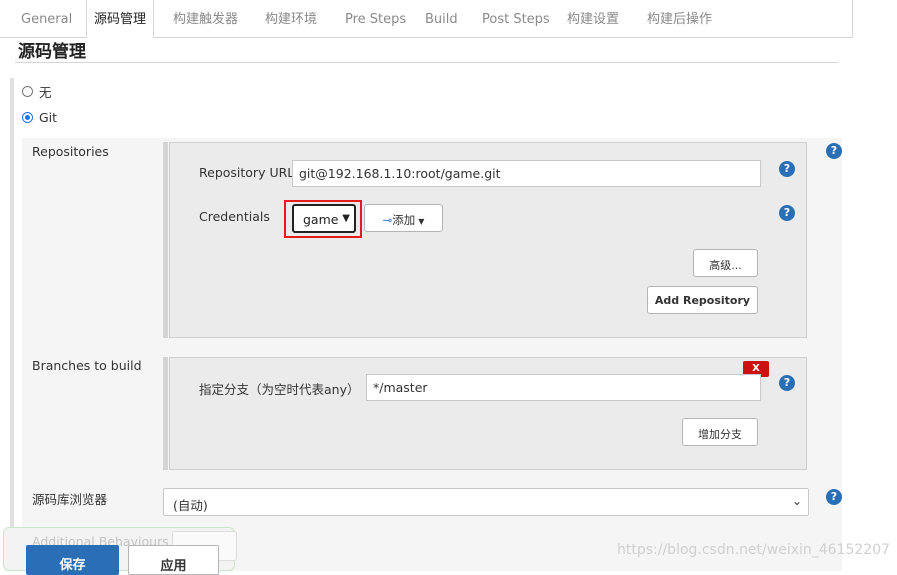 The width and height of the screenshot is (897, 575). I want to click on repository-url-label: Repository URL, so click(247, 172).